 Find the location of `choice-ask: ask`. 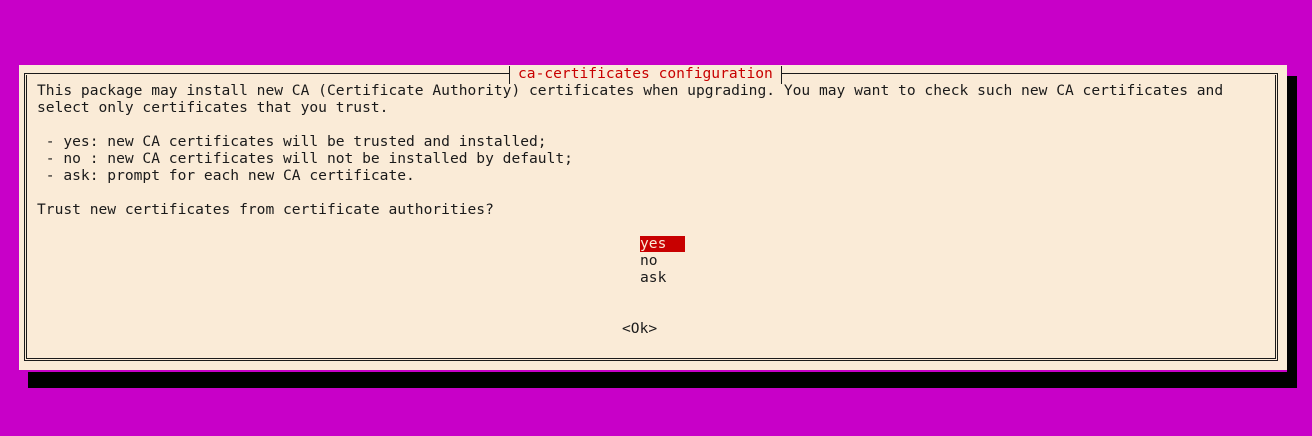

choice-ask: ask is located at coordinates (662, 278).